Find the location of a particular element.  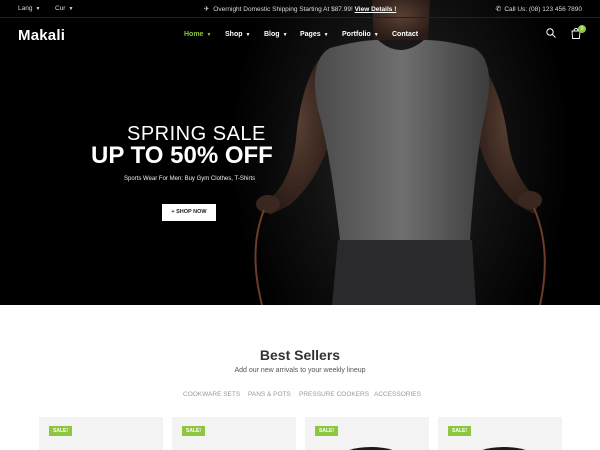

filter-tab-cookware-sets: COOKWARE SETS is located at coordinates (211, 394).